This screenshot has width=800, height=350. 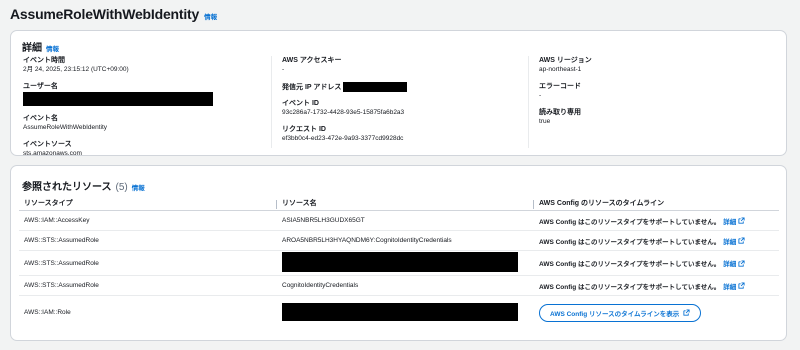 What do you see at coordinates (57, 220) in the screenshot?
I see `resource-type-cell: AWS::IAM::AccessKey` at bounding box center [57, 220].